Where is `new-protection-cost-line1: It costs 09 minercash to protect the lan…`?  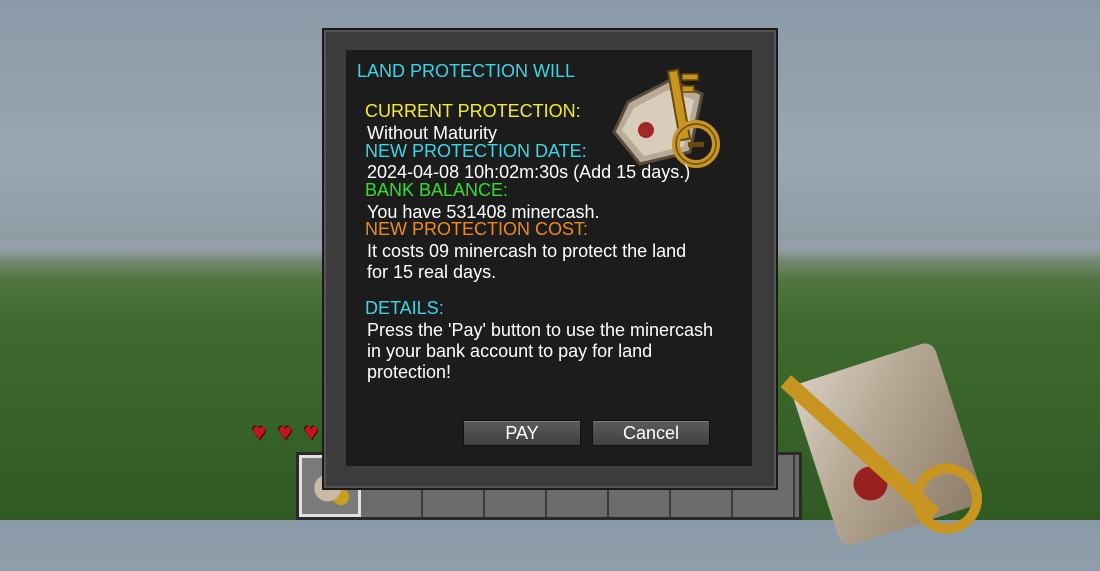
new-protection-cost-line1: It costs 09 minercash to protect the lan… is located at coordinates (527, 251).